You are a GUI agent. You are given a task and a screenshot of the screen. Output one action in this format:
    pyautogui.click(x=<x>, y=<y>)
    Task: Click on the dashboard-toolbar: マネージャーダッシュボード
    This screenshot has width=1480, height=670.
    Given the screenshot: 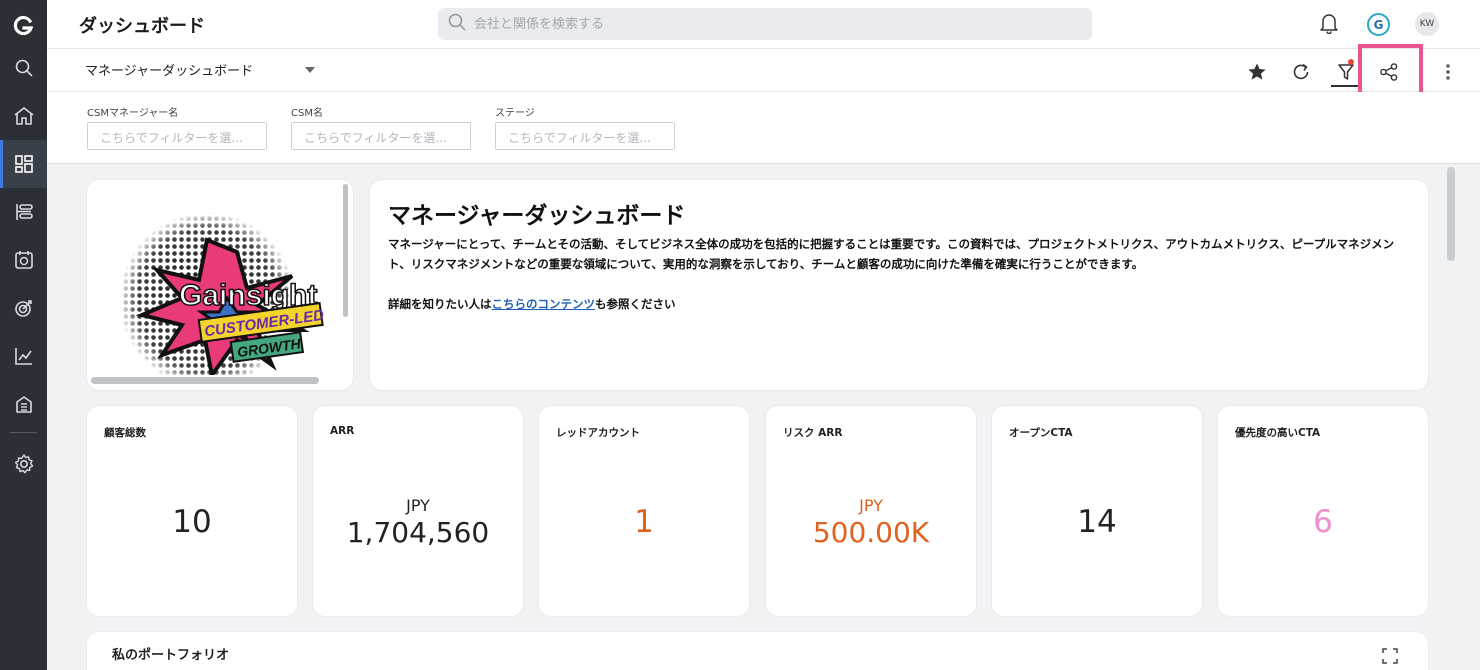 What is the action you would take?
    pyautogui.click(x=763, y=70)
    